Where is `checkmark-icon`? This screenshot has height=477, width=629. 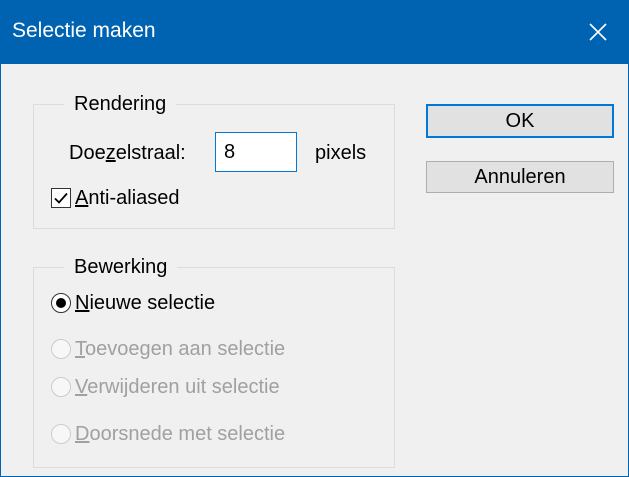 checkmark-icon is located at coordinates (61, 198).